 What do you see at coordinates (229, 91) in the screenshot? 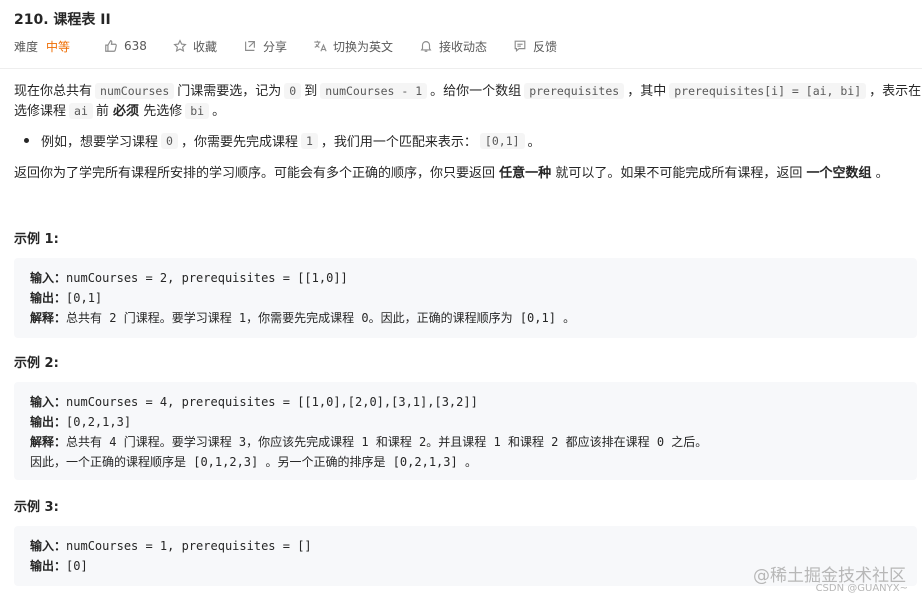
I see `text: 门课需要选，记为` at bounding box center [229, 91].